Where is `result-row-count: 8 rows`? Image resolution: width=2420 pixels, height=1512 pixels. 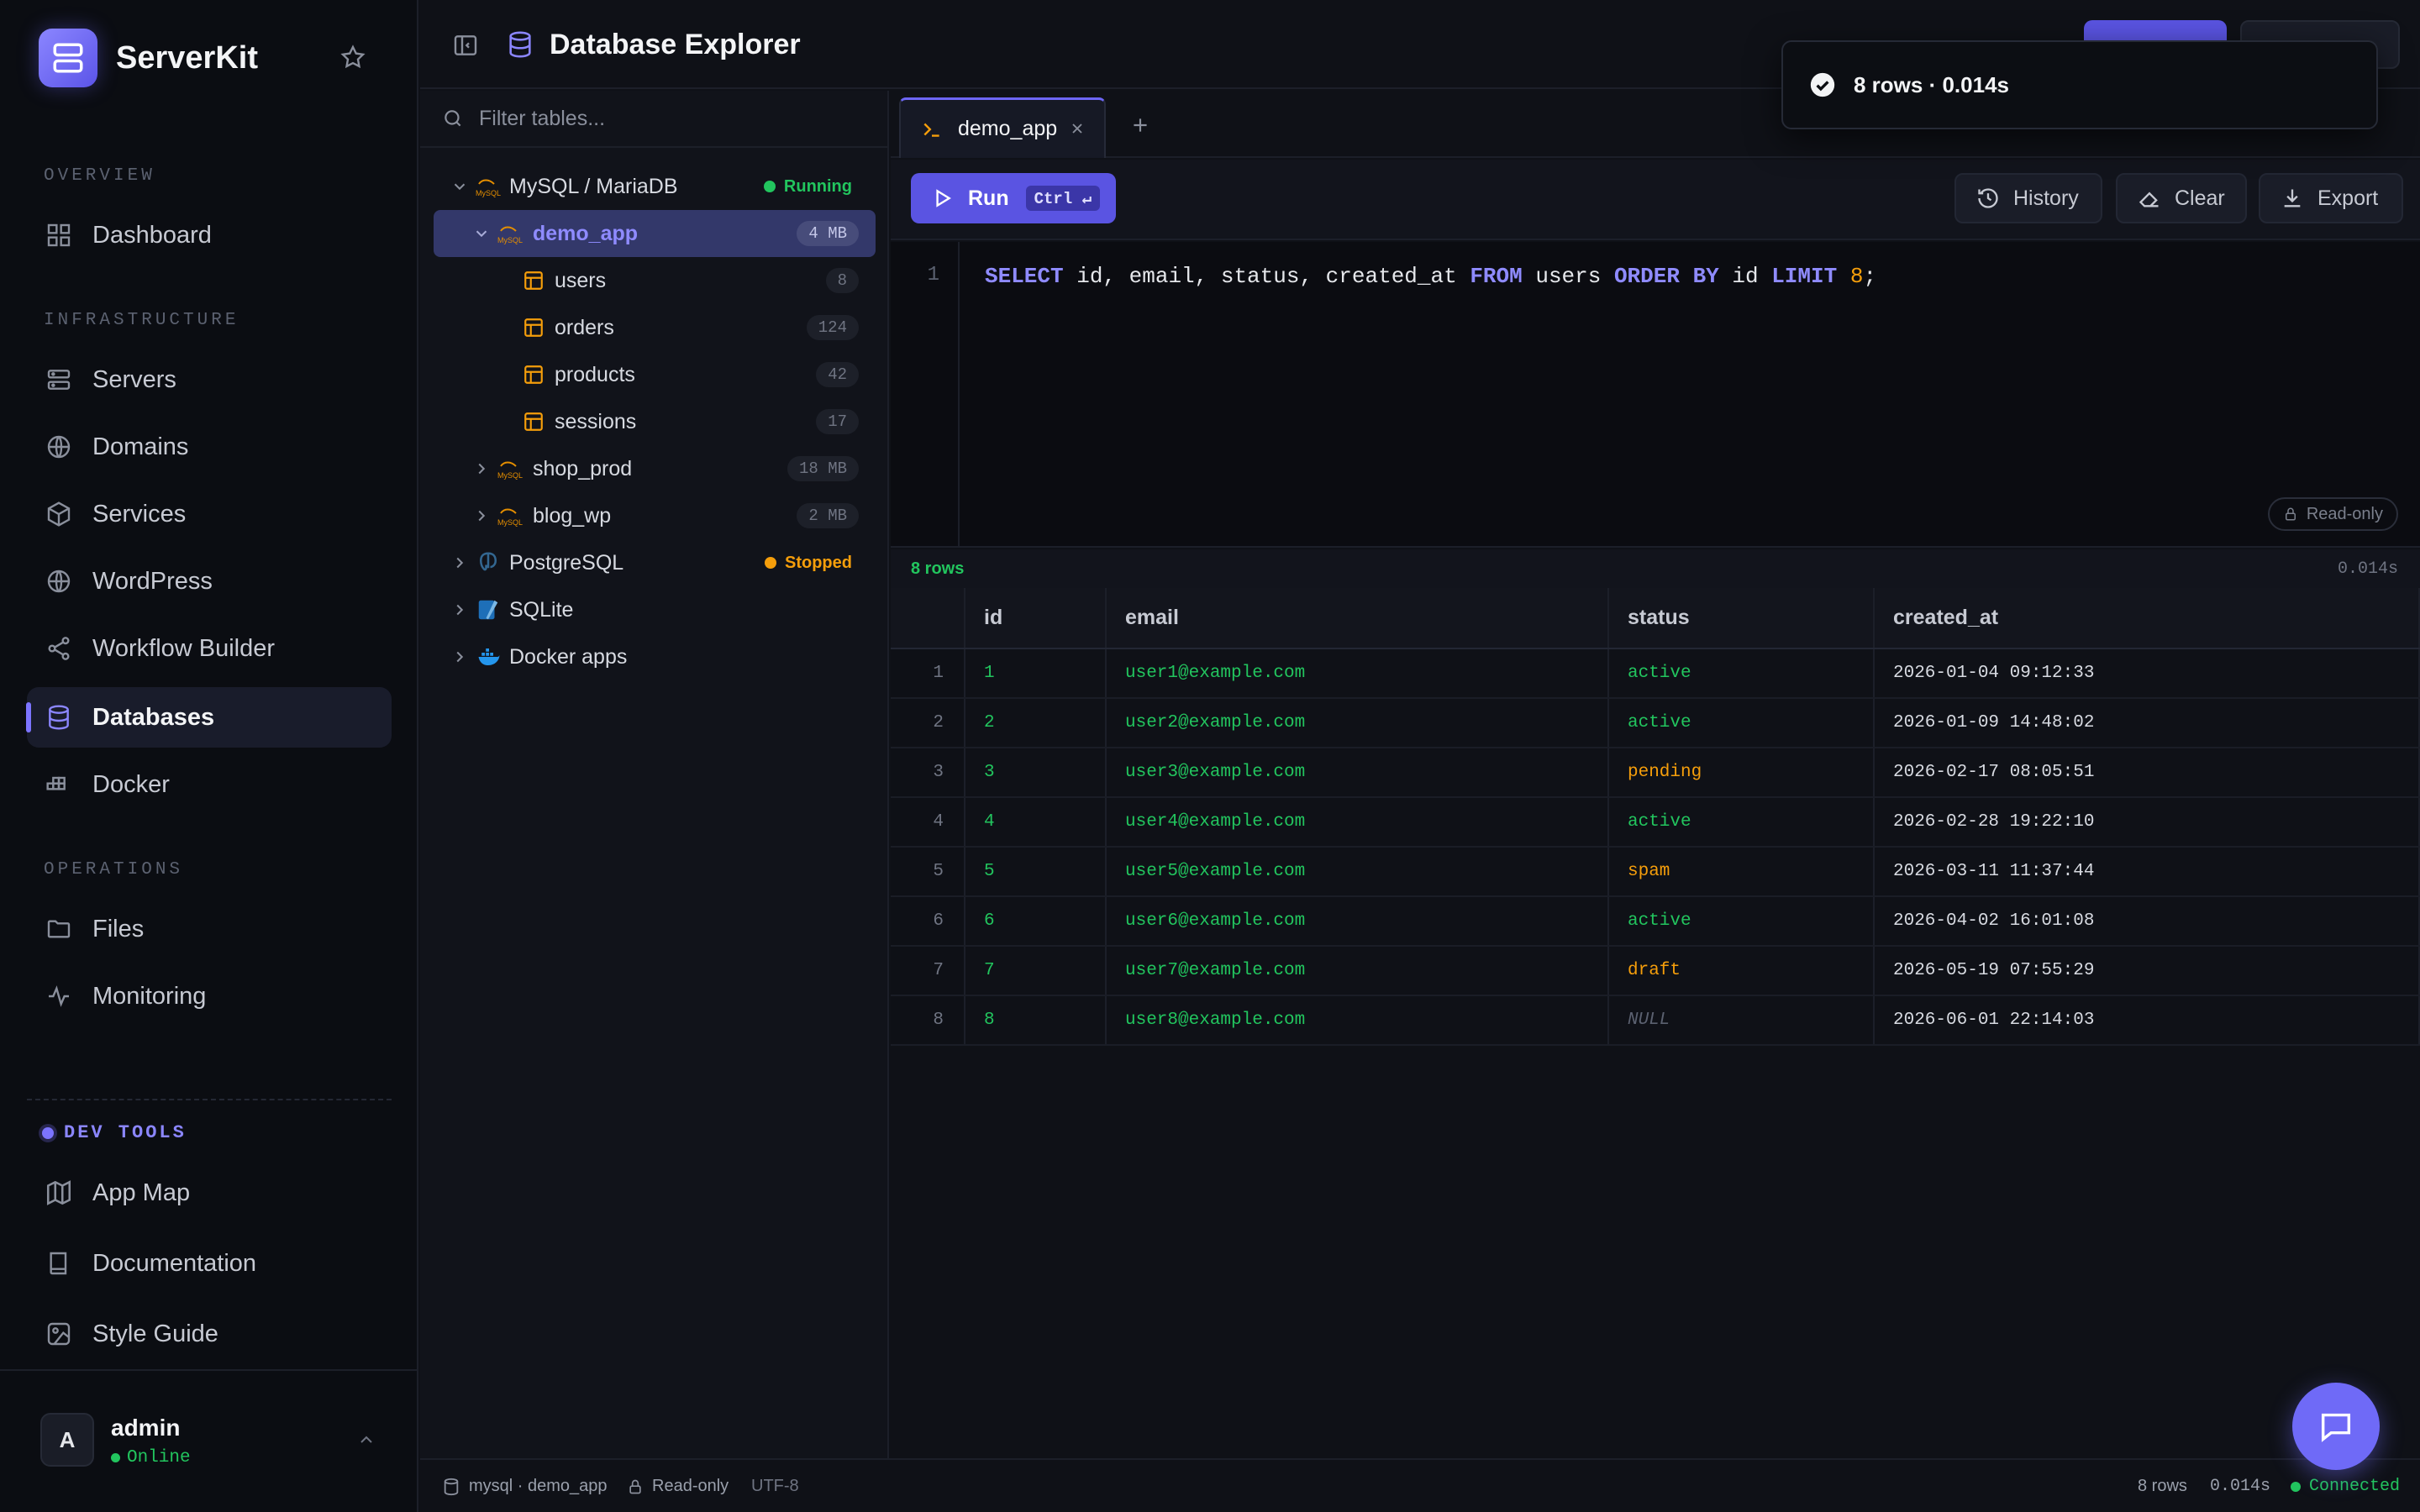
result-row-count: 8 rows is located at coordinates (938, 568).